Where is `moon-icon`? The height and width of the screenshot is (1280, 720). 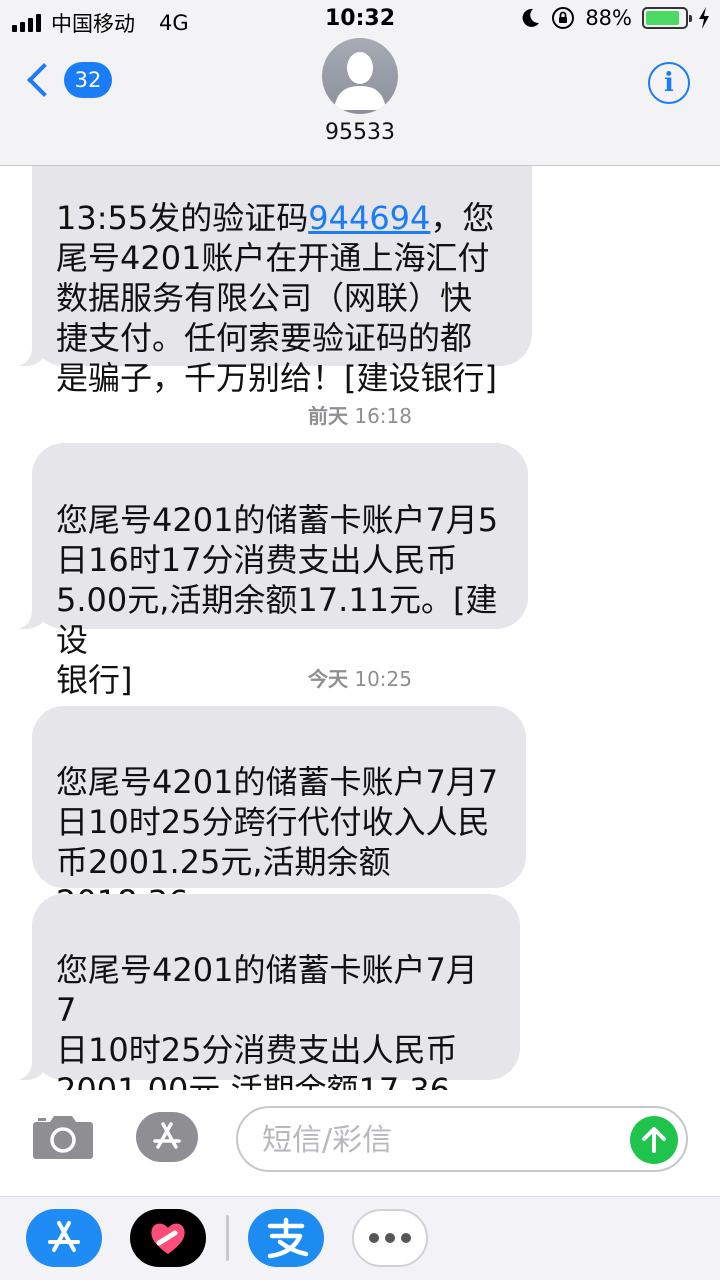
moon-icon is located at coordinates (531, 17).